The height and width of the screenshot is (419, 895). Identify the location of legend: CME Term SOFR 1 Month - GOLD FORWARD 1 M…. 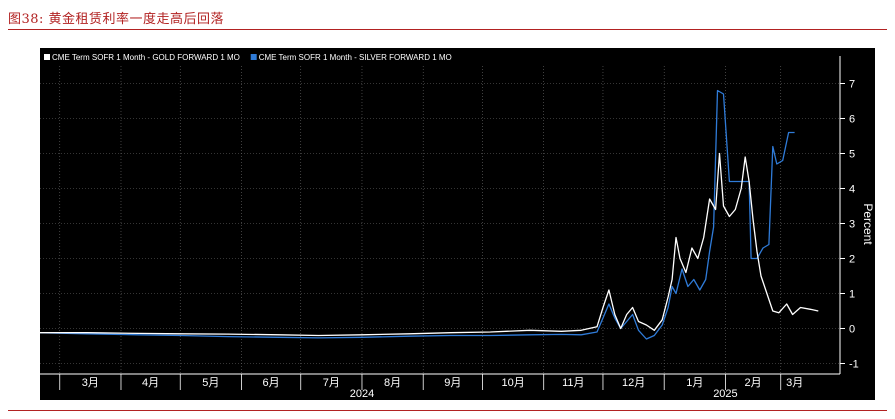
(248, 57).